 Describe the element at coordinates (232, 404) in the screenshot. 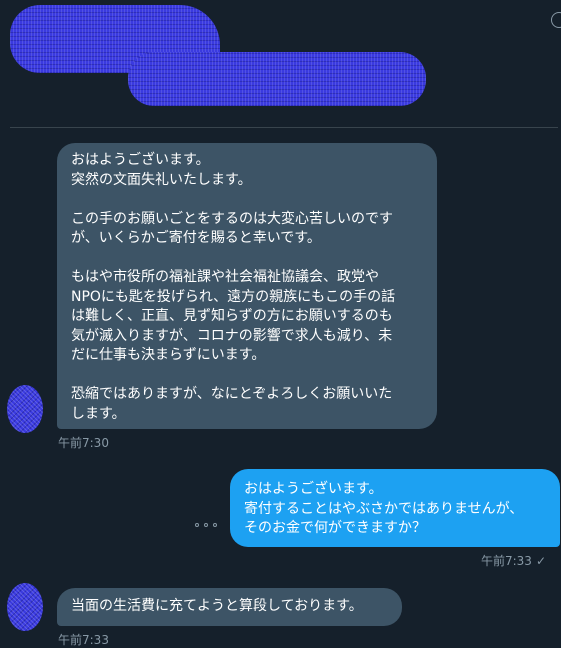

I see `message-paragraph: 恐縮ではありますが、なにとぞよろしくお願いいた します。` at that location.